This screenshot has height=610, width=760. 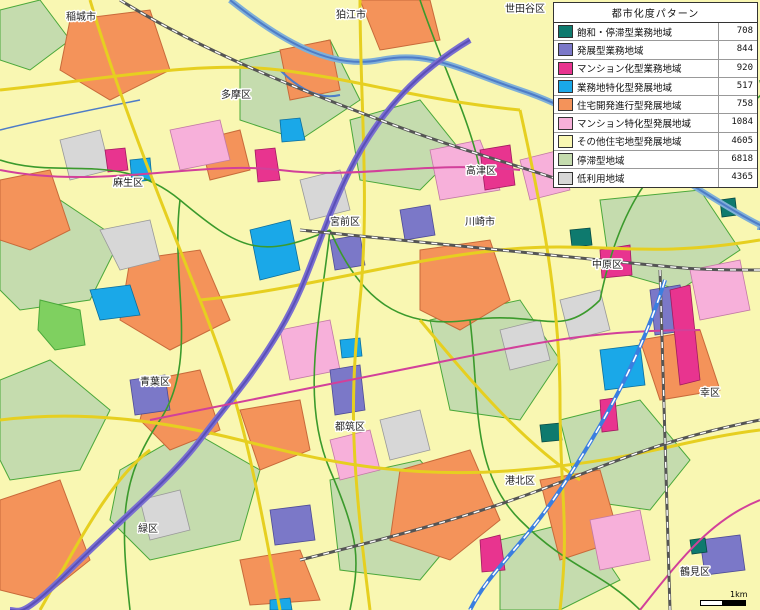 What do you see at coordinates (737, 32) in the screenshot?
I see `legend-count: 708` at bounding box center [737, 32].